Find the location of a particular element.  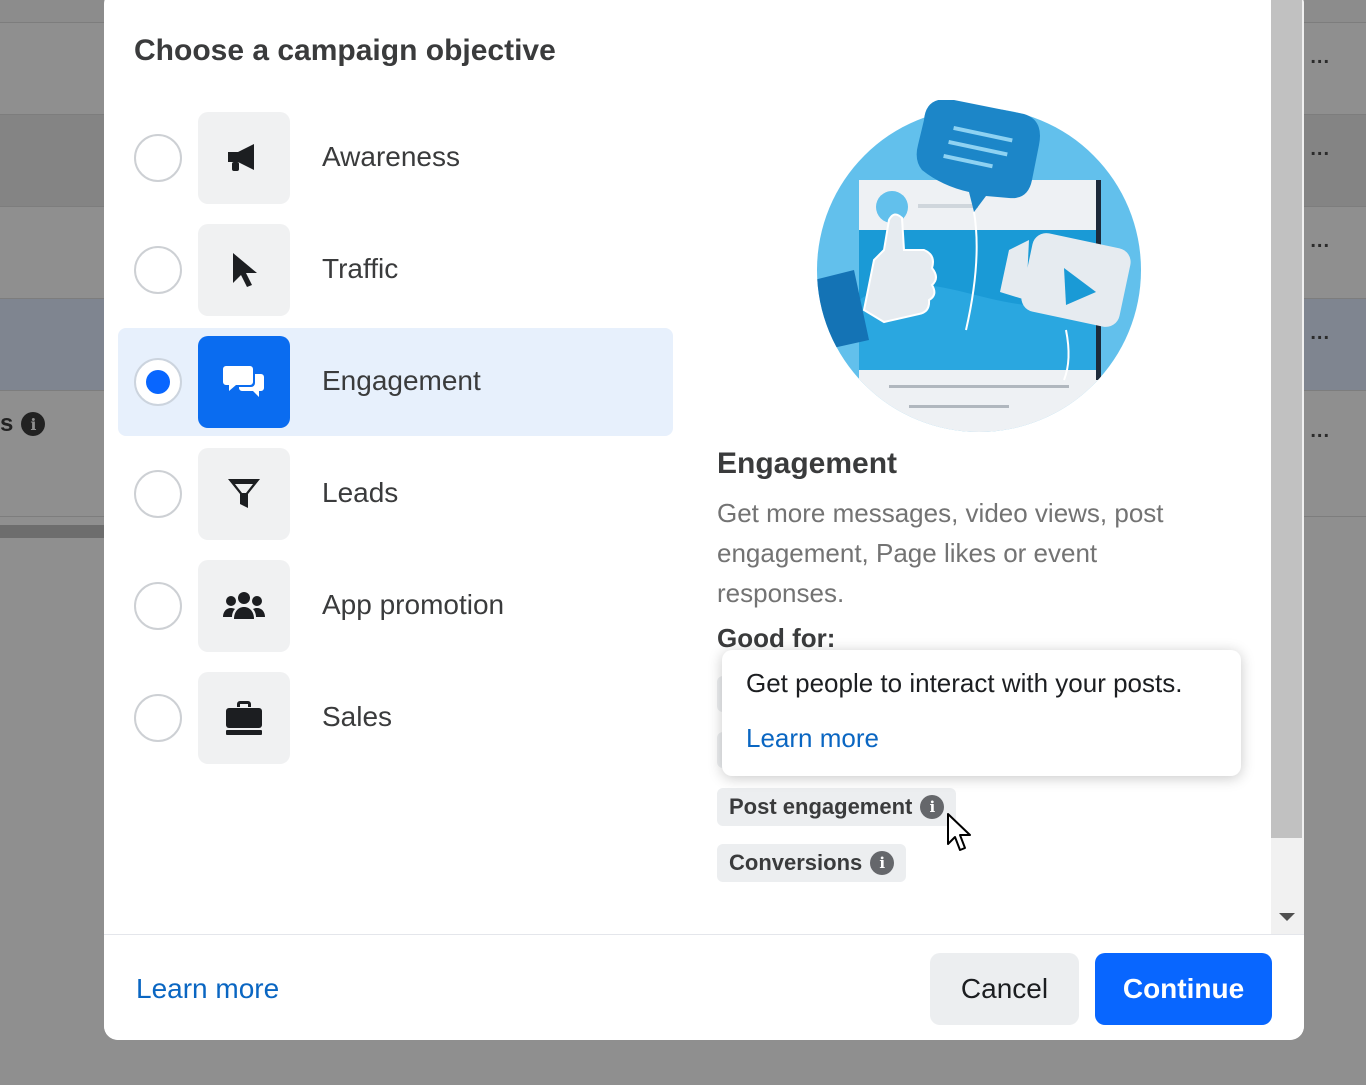

option-label: Engagement is located at coordinates (401, 380).